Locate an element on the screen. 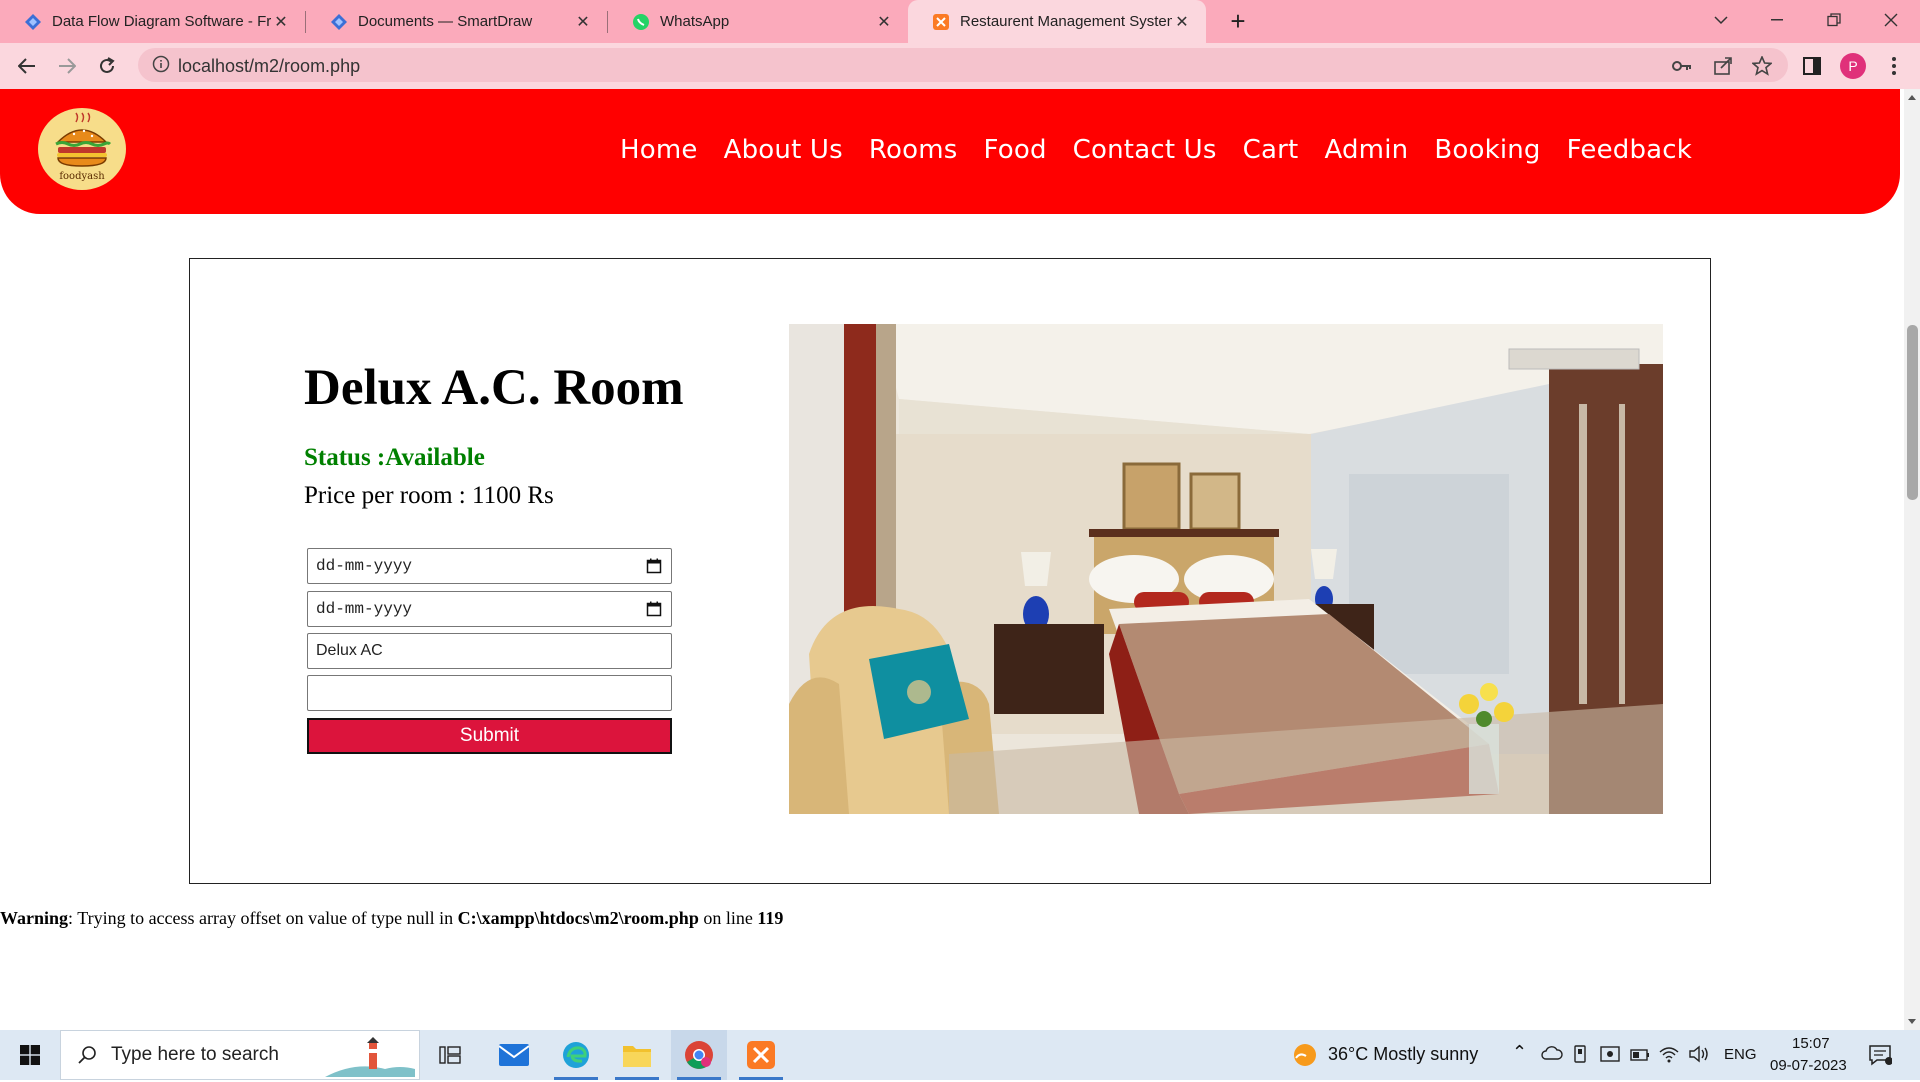 The height and width of the screenshot is (1082, 1920). taskbar-search-box: Type here to search is located at coordinates (240, 1055).